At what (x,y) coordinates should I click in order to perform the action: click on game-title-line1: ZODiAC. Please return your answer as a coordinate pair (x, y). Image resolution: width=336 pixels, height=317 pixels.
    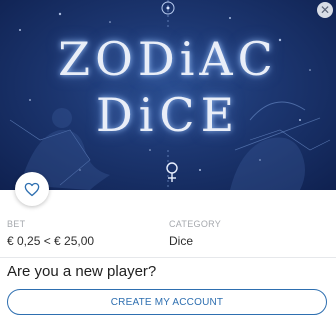
    Looking at the image, I should click on (168, 59).